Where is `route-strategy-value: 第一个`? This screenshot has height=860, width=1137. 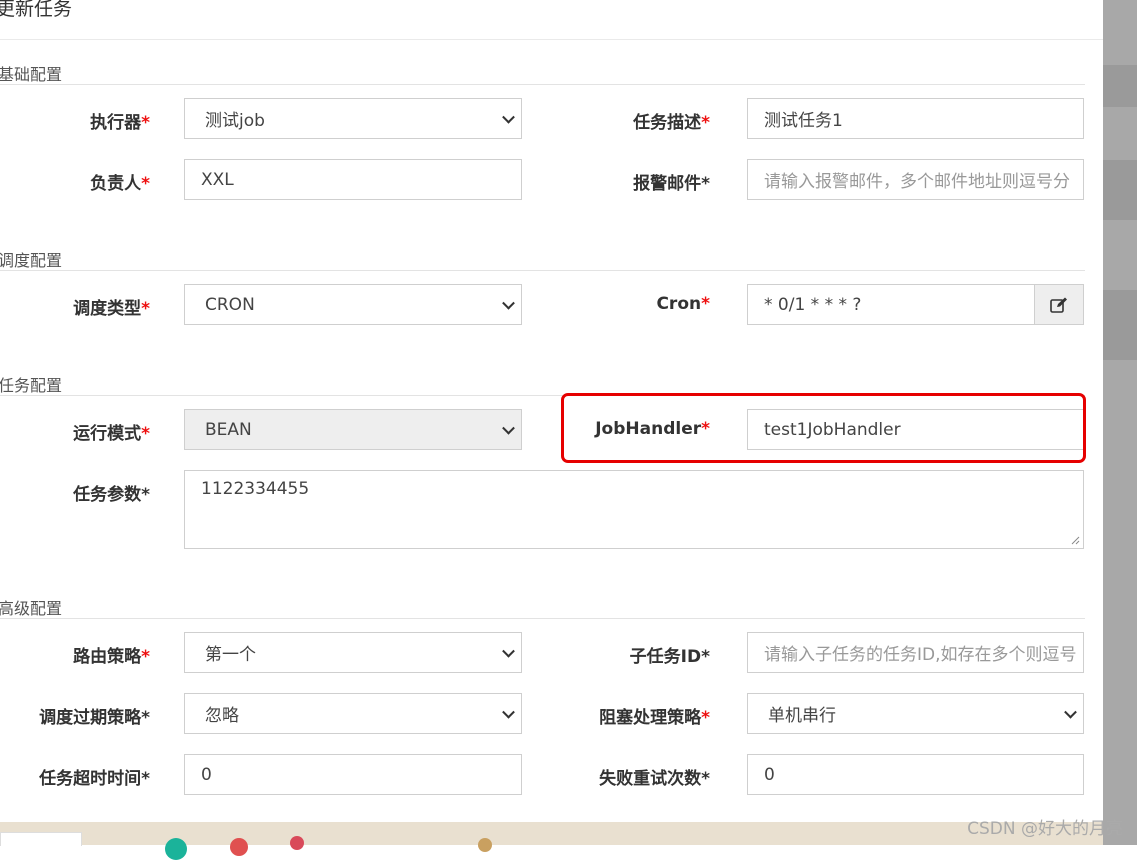 route-strategy-value: 第一个 is located at coordinates (230, 655).